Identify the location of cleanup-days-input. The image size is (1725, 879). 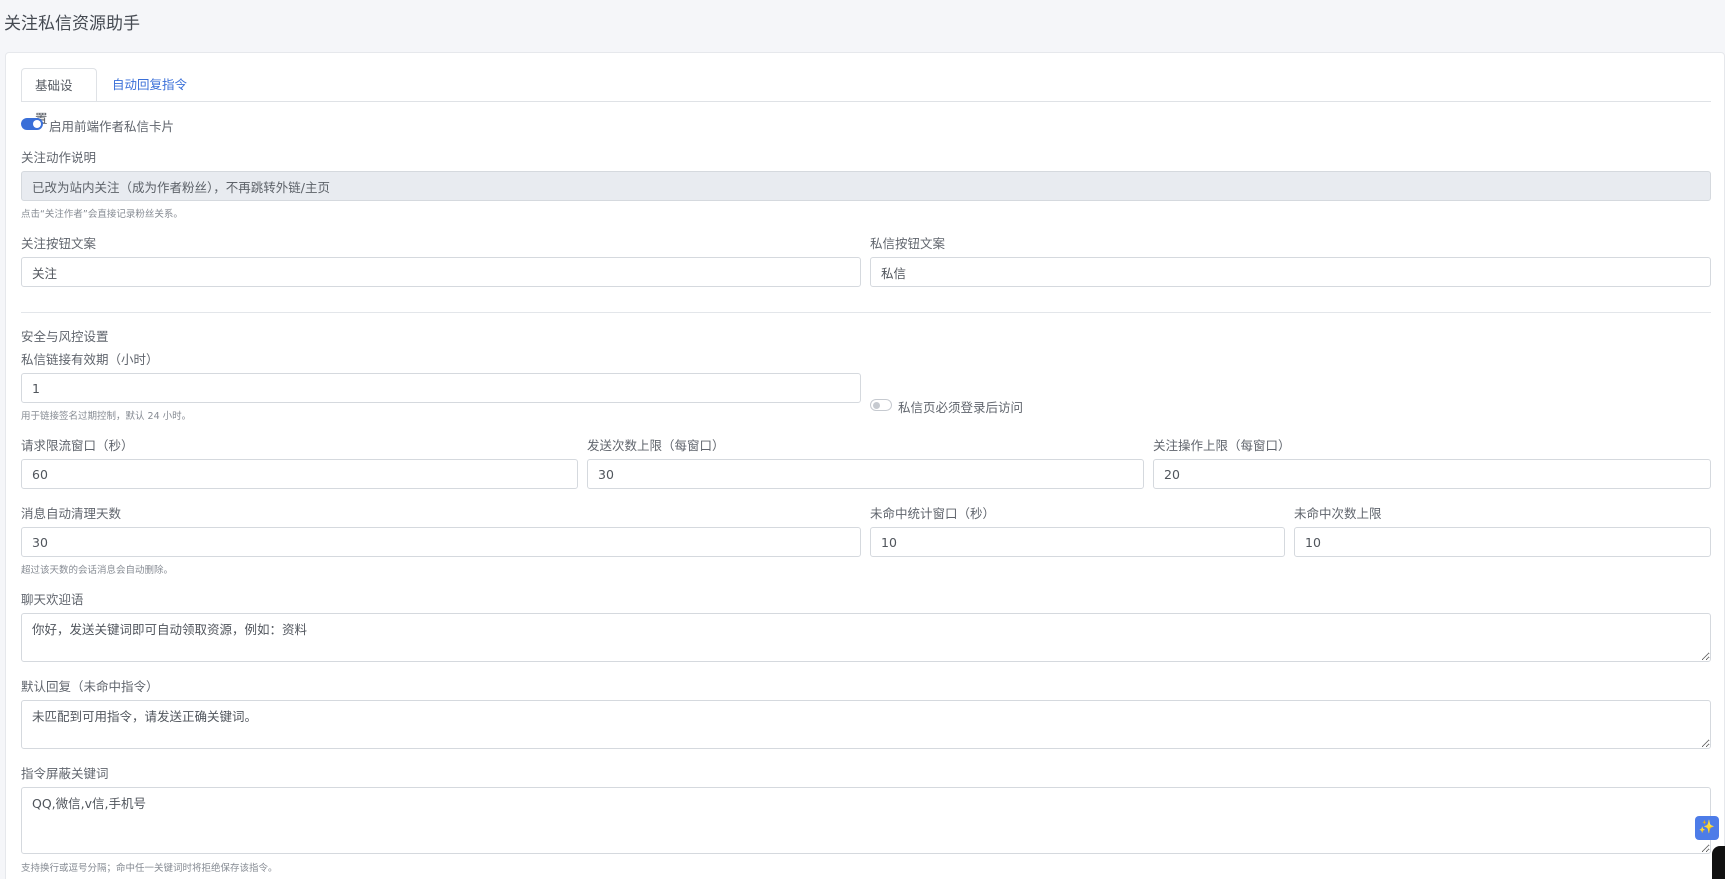
(441, 542).